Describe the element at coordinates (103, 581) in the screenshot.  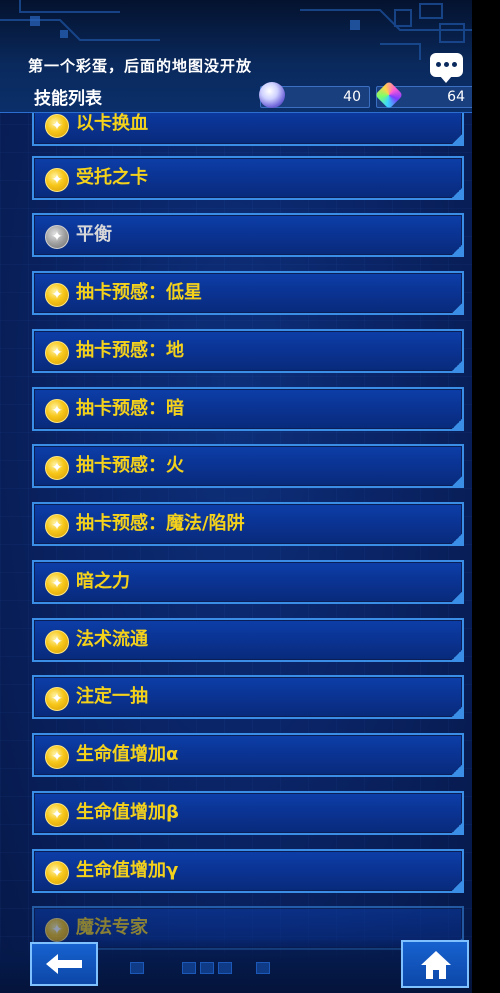
I see `skill-label: 暗之力` at that location.